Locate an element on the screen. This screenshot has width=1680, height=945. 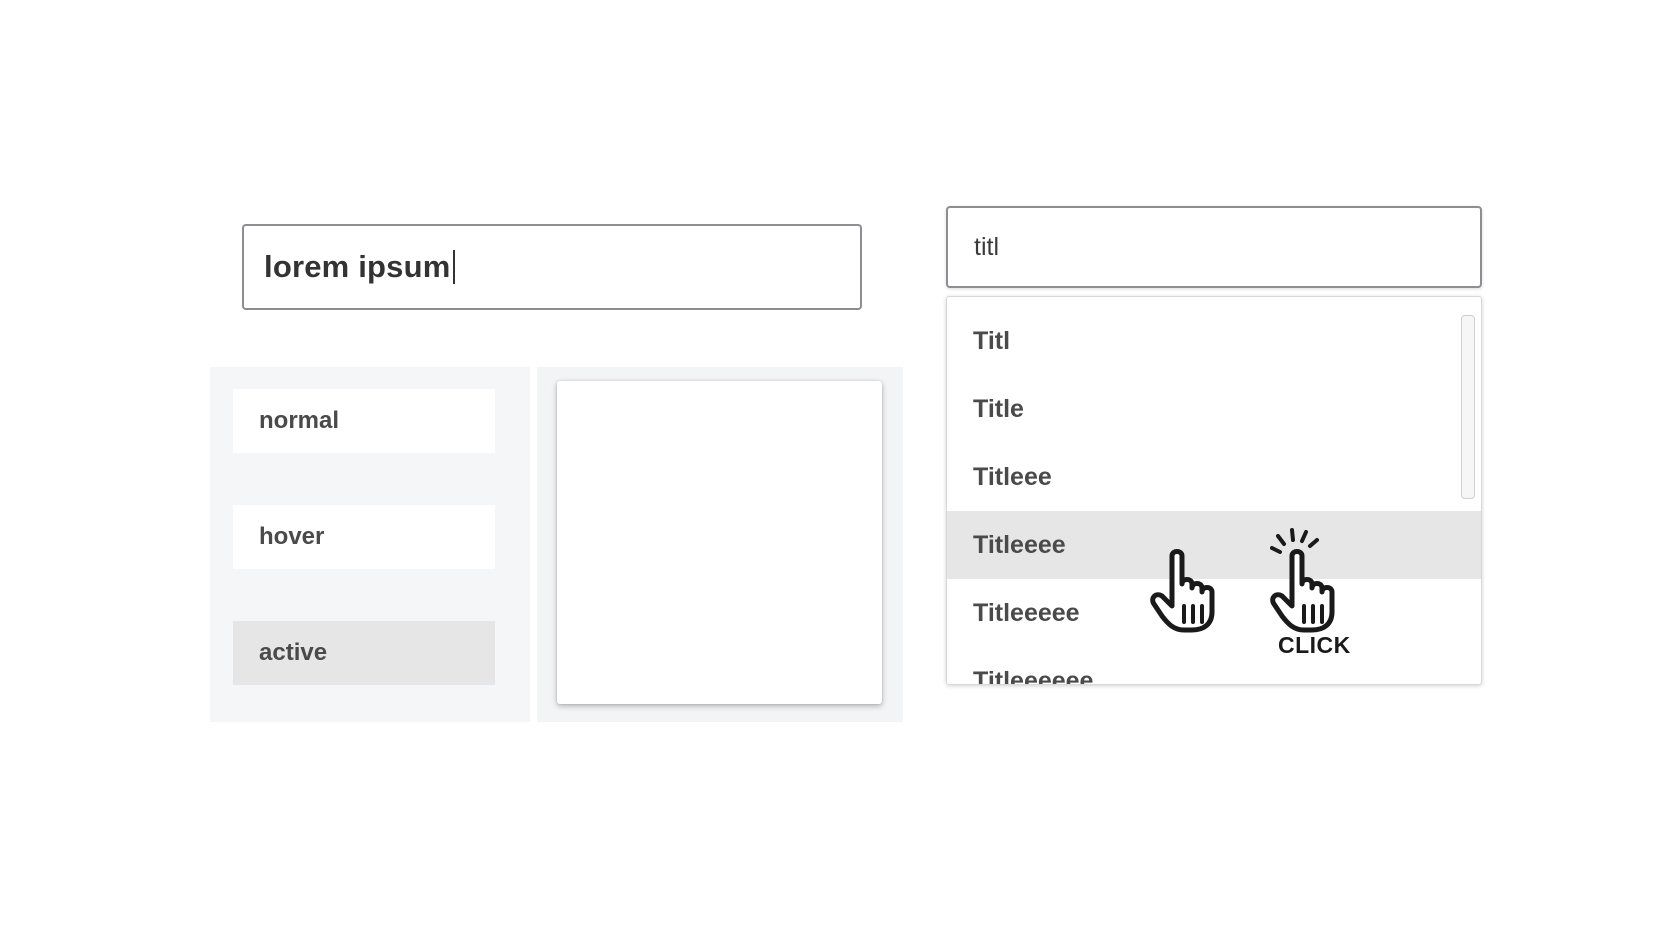
text-input: lorem ipsum is located at coordinates (552, 267).